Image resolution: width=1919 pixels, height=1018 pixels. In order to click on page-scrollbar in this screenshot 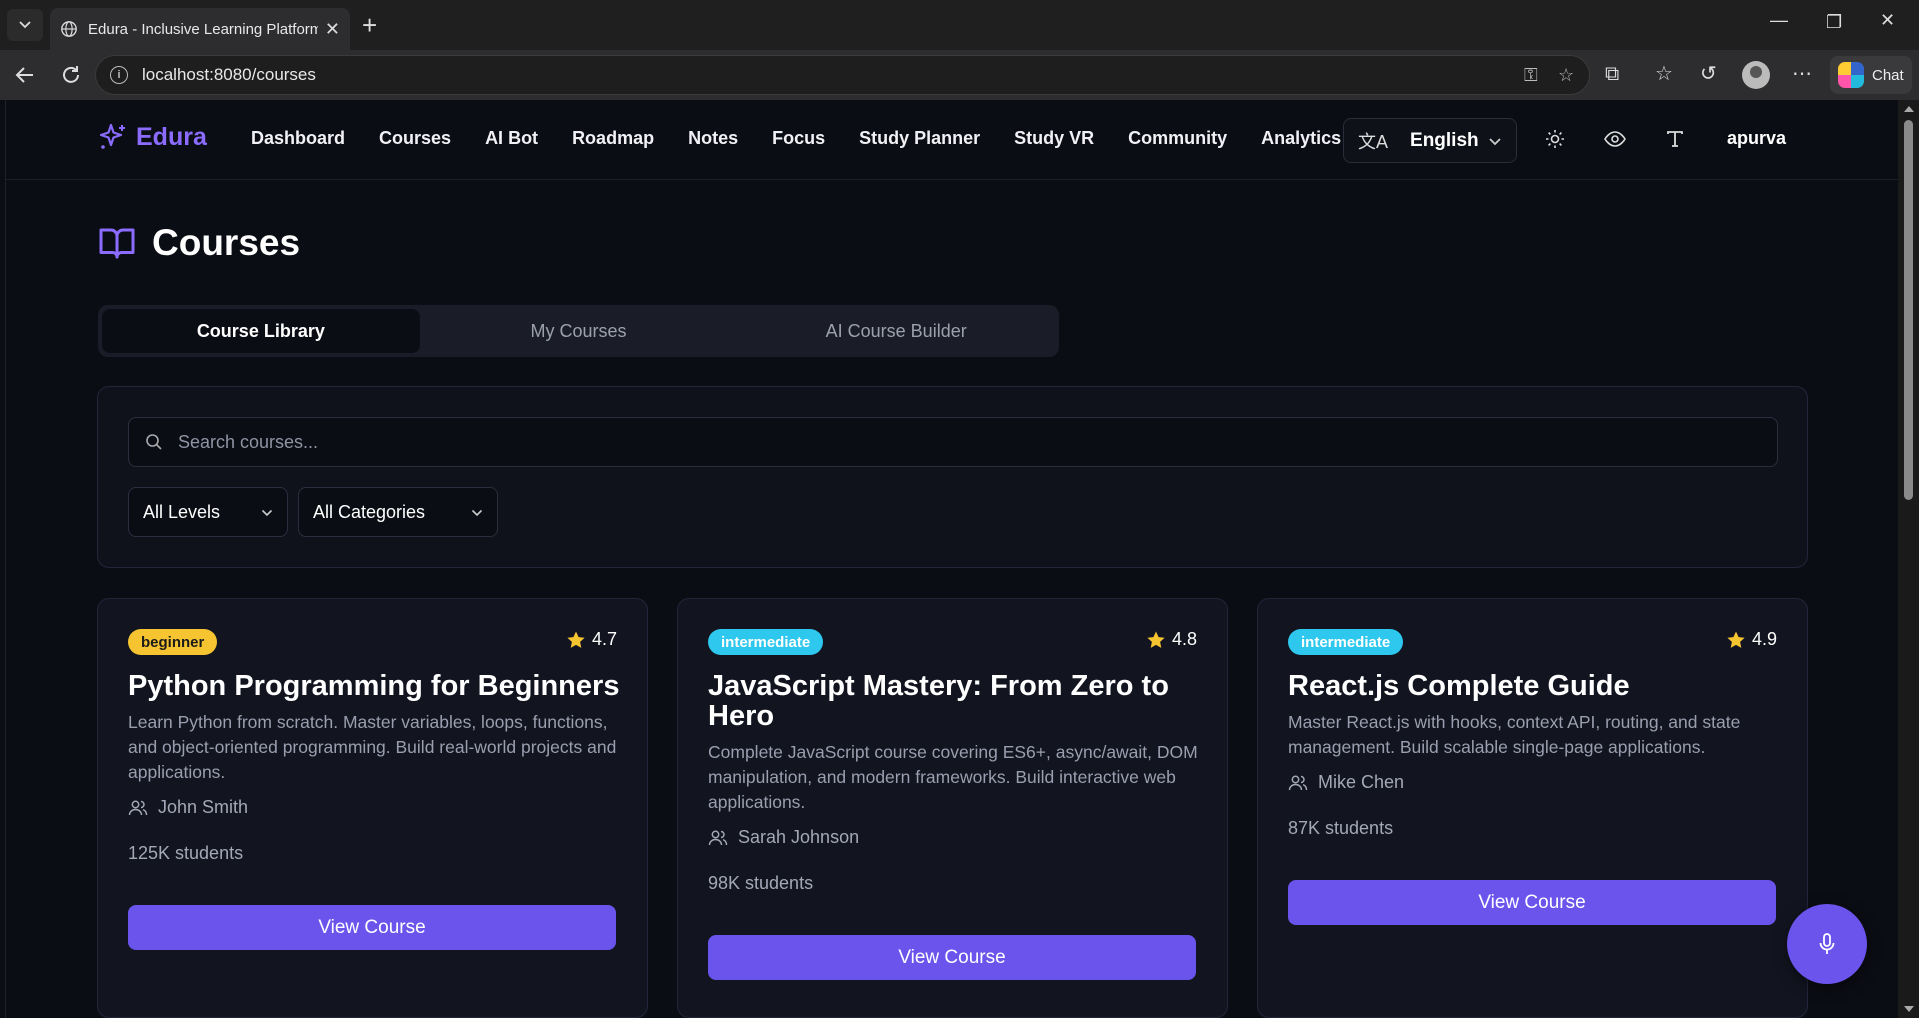, I will do `click(1908, 559)`.